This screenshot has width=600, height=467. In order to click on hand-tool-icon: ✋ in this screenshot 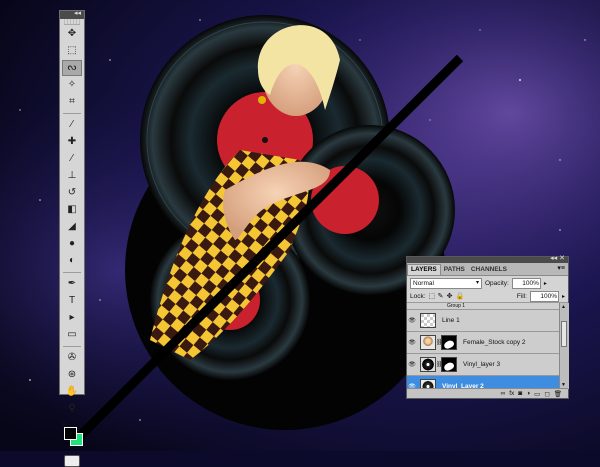, I will do `click(72, 391)`.